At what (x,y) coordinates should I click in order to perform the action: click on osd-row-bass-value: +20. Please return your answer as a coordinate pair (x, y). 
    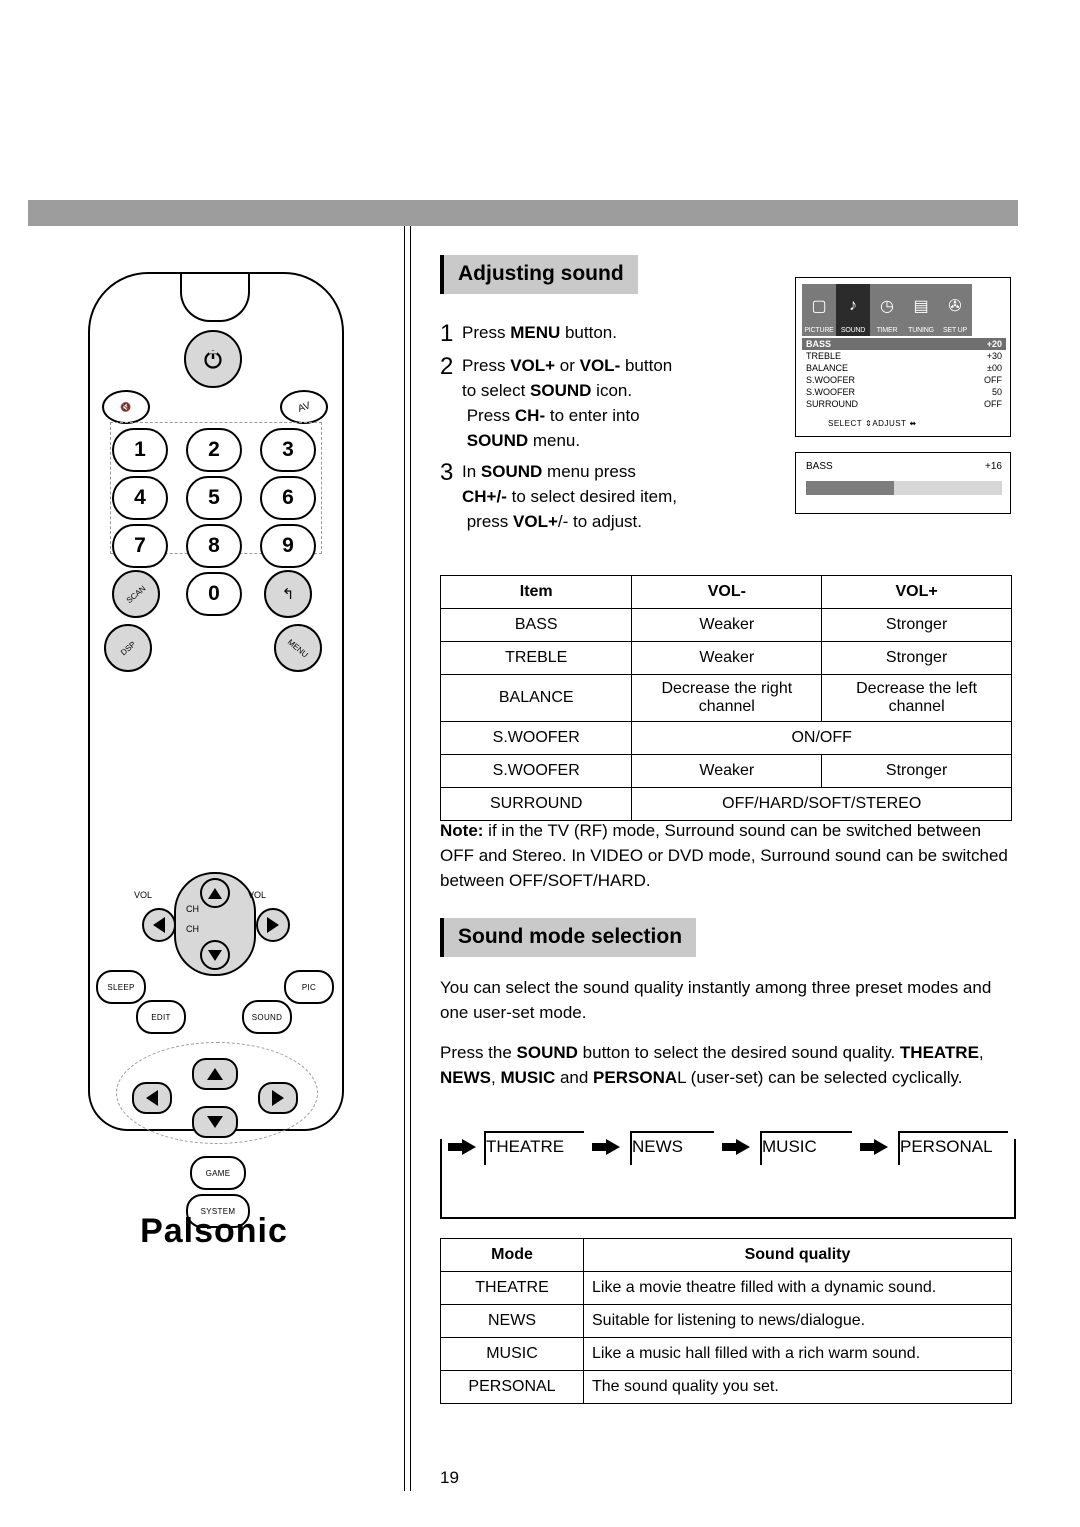
    Looking at the image, I should click on (994, 344).